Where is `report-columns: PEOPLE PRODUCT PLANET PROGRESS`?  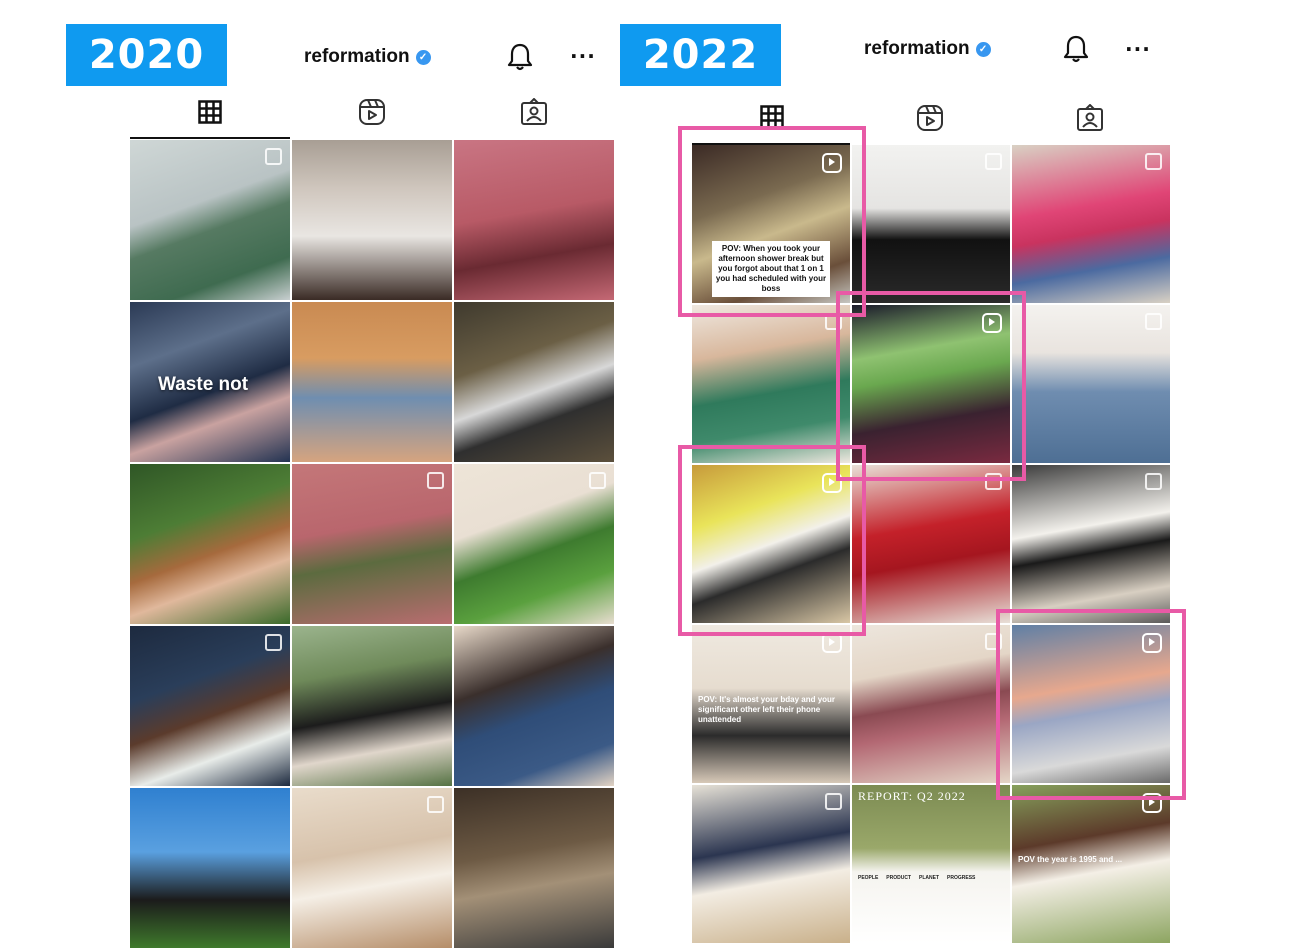
report-columns: PEOPLE PRODUCT PLANET PROGRESS is located at coordinates (931, 878).